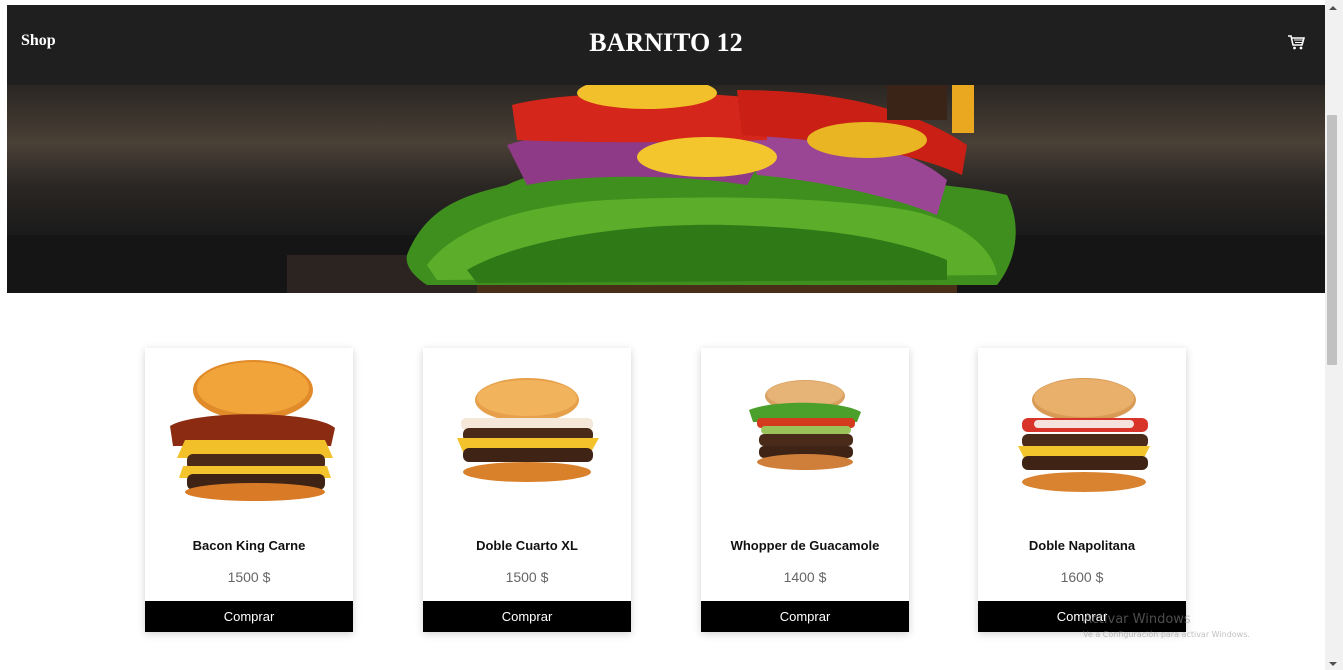  Describe the element at coordinates (527, 545) in the screenshot. I see `product-name: Doble Cuarto XL` at that location.